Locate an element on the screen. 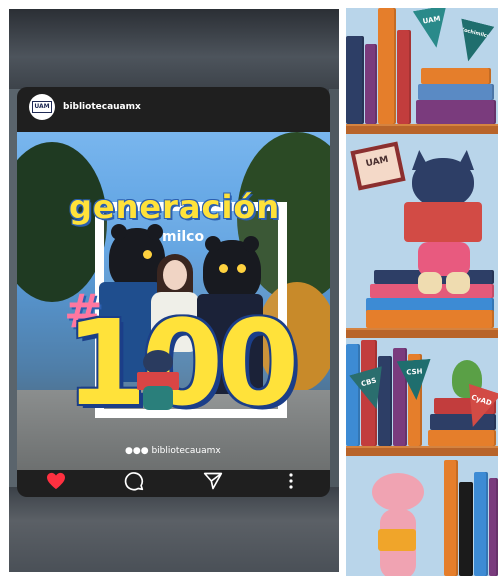 This screenshot has height=577, width=498. hanging-sign: UAM is located at coordinates (378, 166).